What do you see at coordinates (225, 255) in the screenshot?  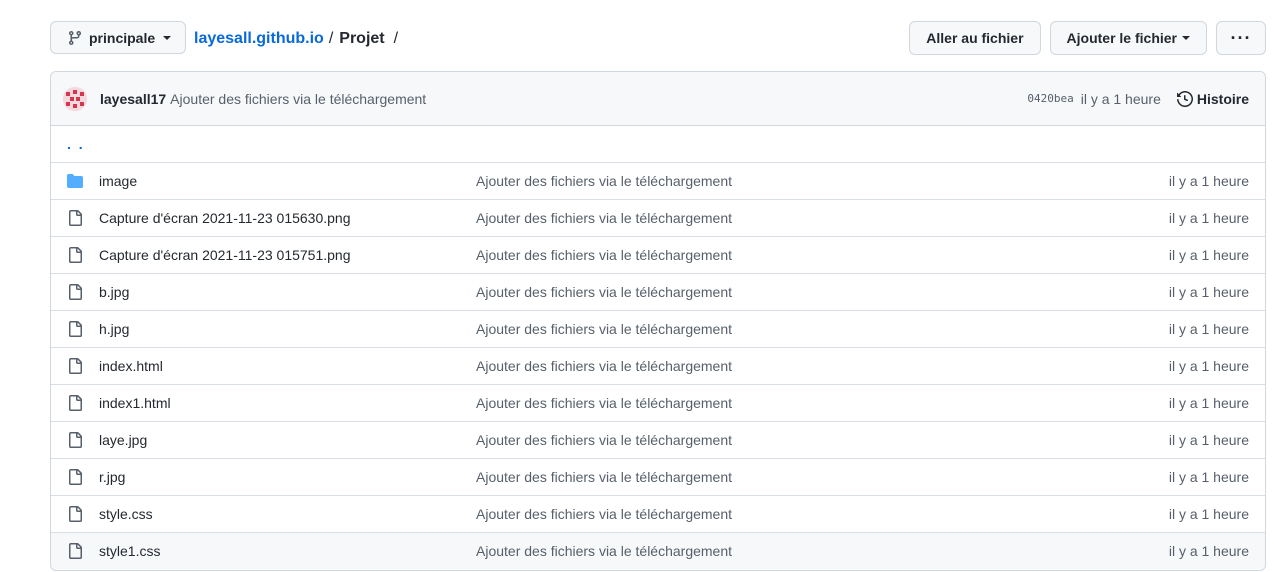 I see `file-name-link: Capture d'écran 2021-11-23 015751.png` at bounding box center [225, 255].